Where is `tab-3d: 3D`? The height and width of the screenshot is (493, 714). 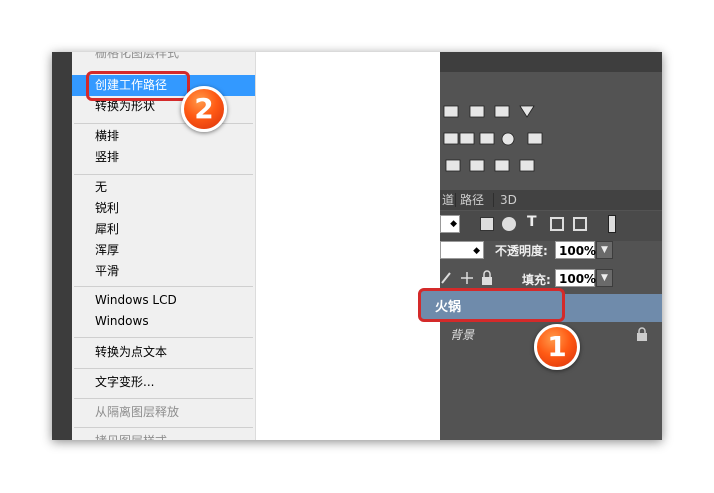
tab-3d: 3D is located at coordinates (508, 200).